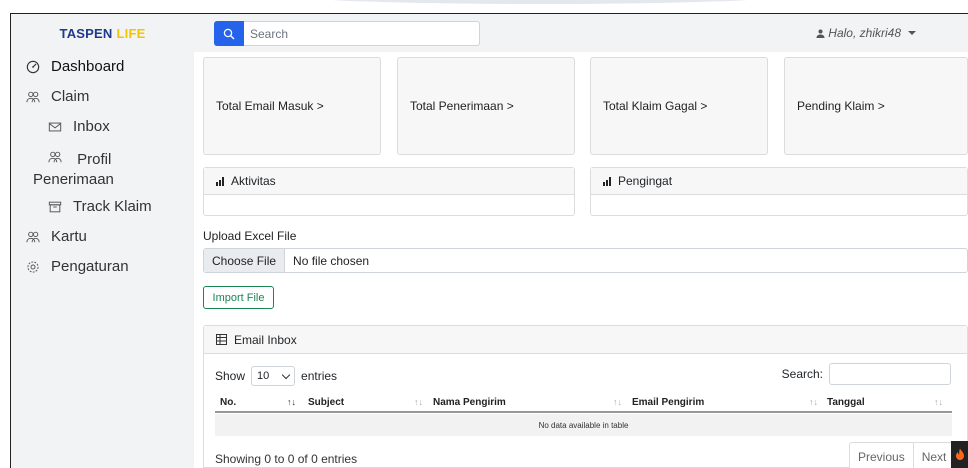 This screenshot has height=468, width=968. Describe the element at coordinates (56, 208) in the screenshot. I see `archive-icon` at that location.